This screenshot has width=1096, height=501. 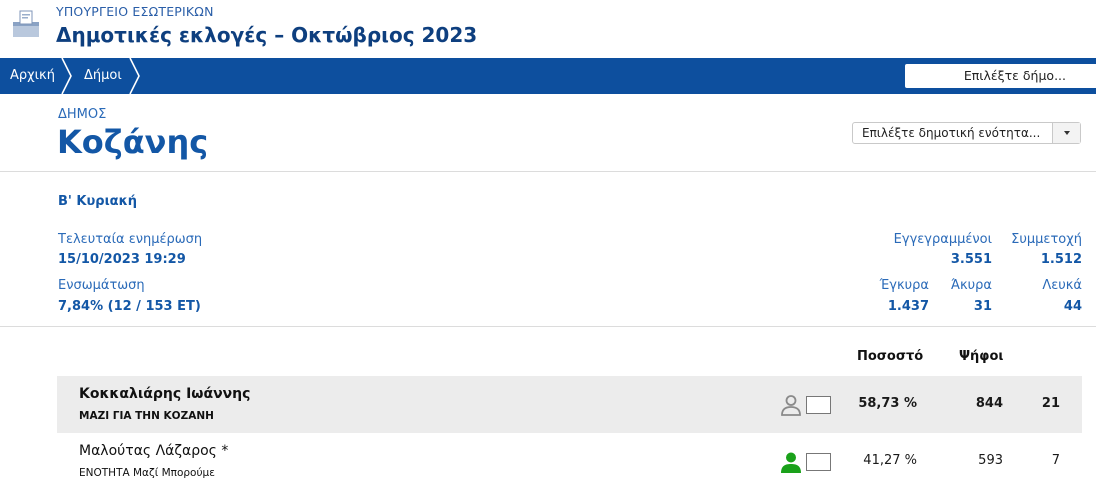 I want to click on column-header-percent: Ποσοστό, so click(x=890, y=356).